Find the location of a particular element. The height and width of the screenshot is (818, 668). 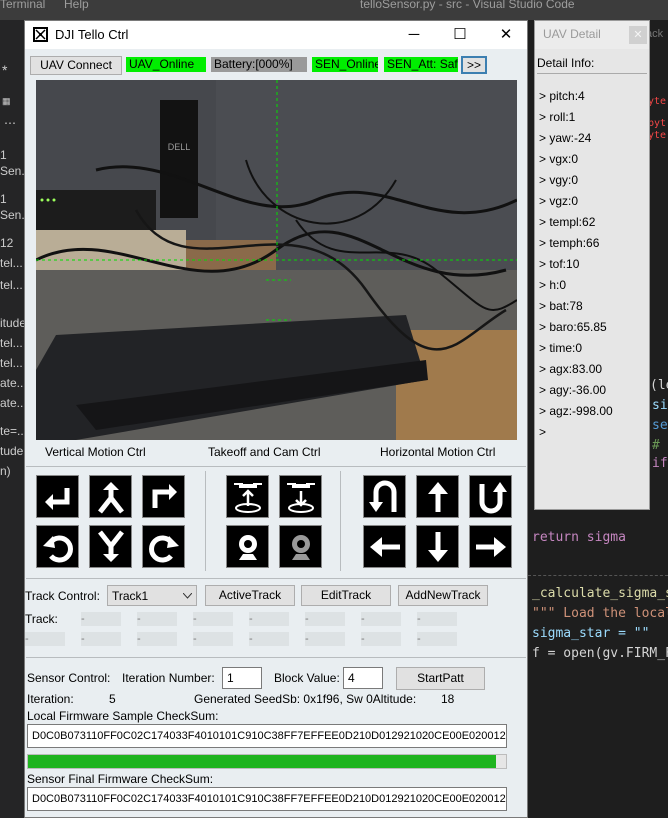

down-merge-icon is located at coordinates (110, 545).